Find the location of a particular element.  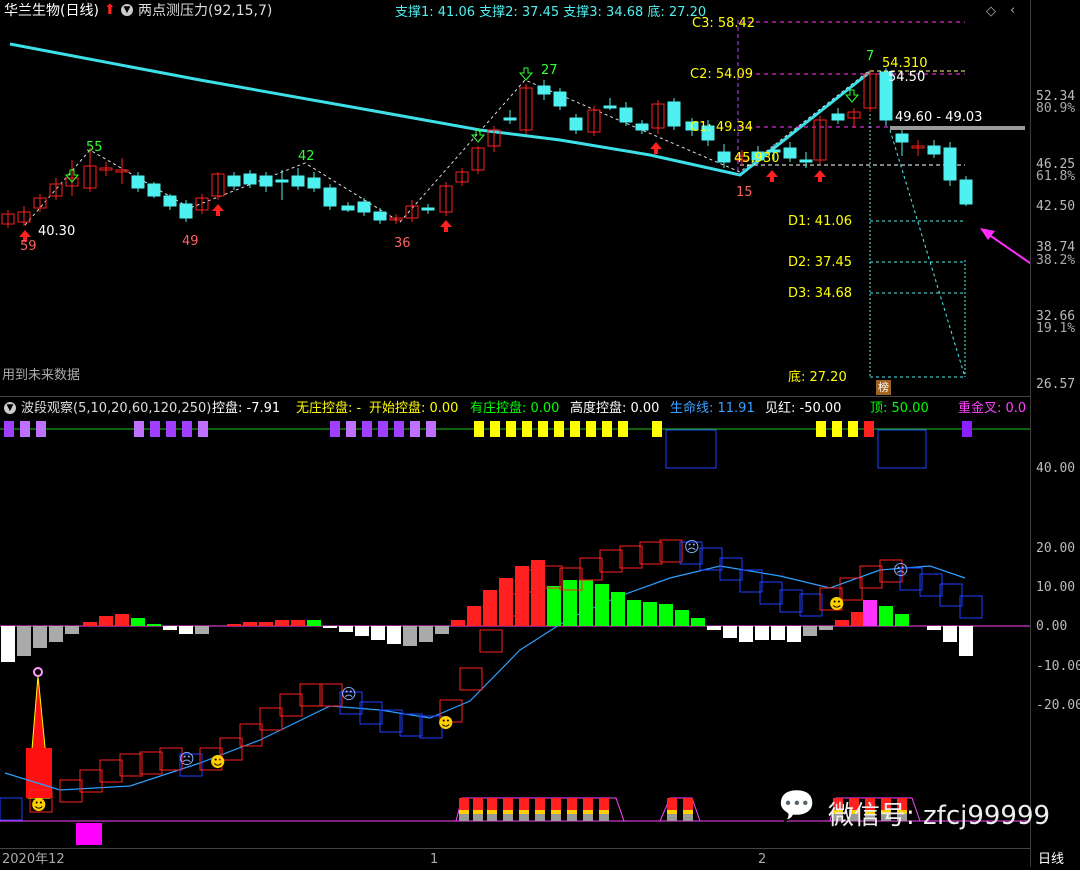

axis-pct-1: 80.9% is located at coordinates (1056, 108).